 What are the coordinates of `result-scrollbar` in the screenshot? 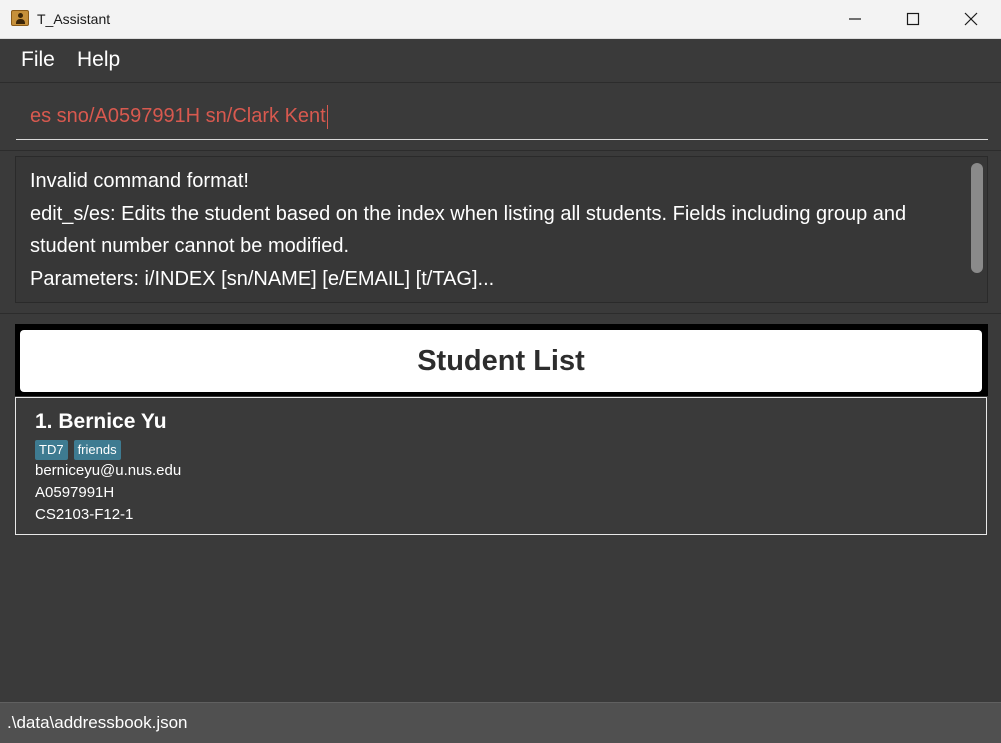 It's located at (977, 218).